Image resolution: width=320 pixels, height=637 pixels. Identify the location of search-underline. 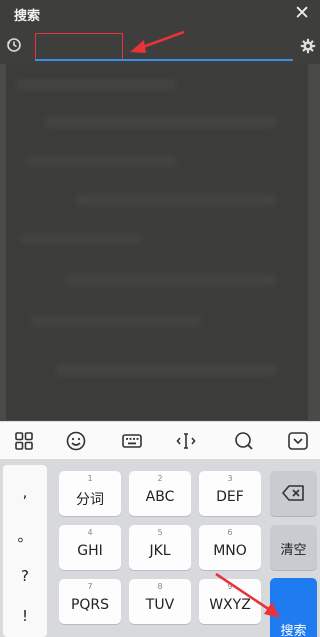
(164, 60).